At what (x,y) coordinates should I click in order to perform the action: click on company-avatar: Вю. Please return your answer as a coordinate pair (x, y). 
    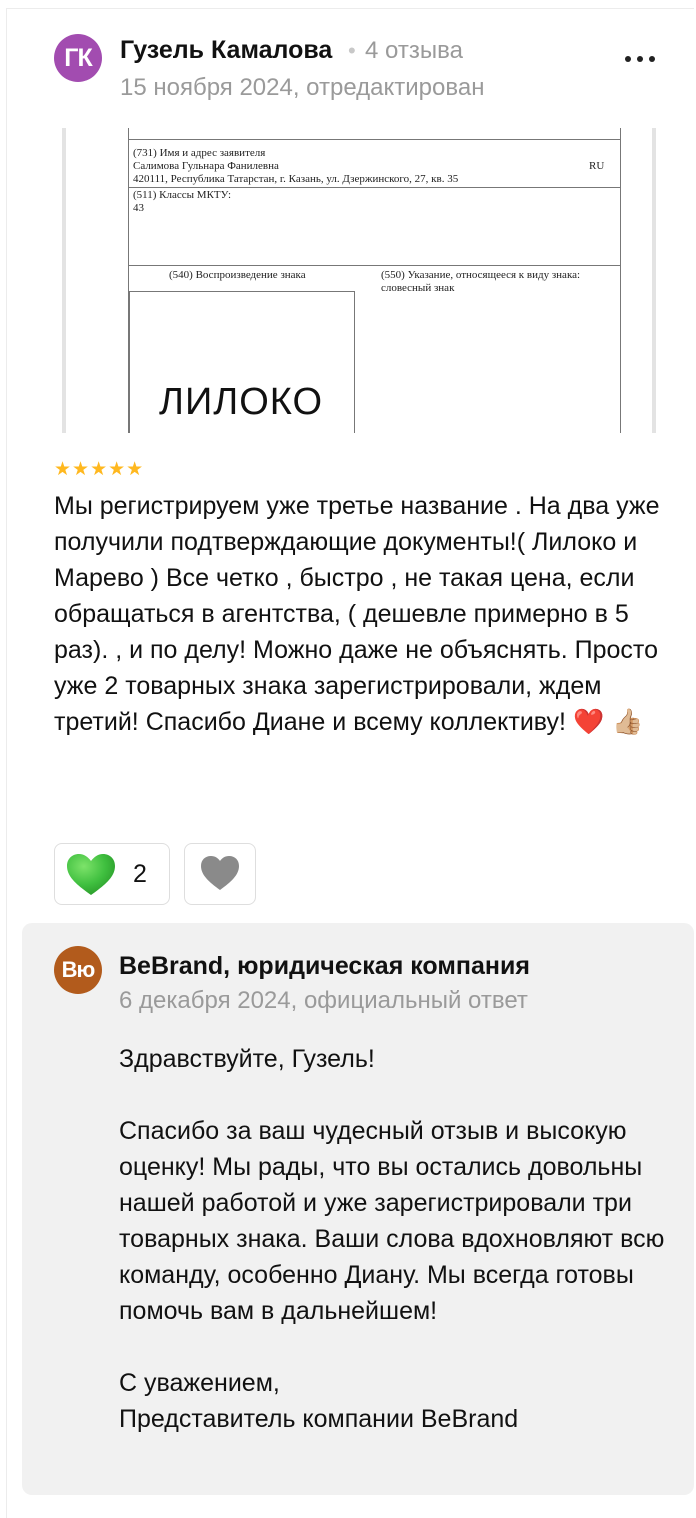
    Looking at the image, I should click on (78, 970).